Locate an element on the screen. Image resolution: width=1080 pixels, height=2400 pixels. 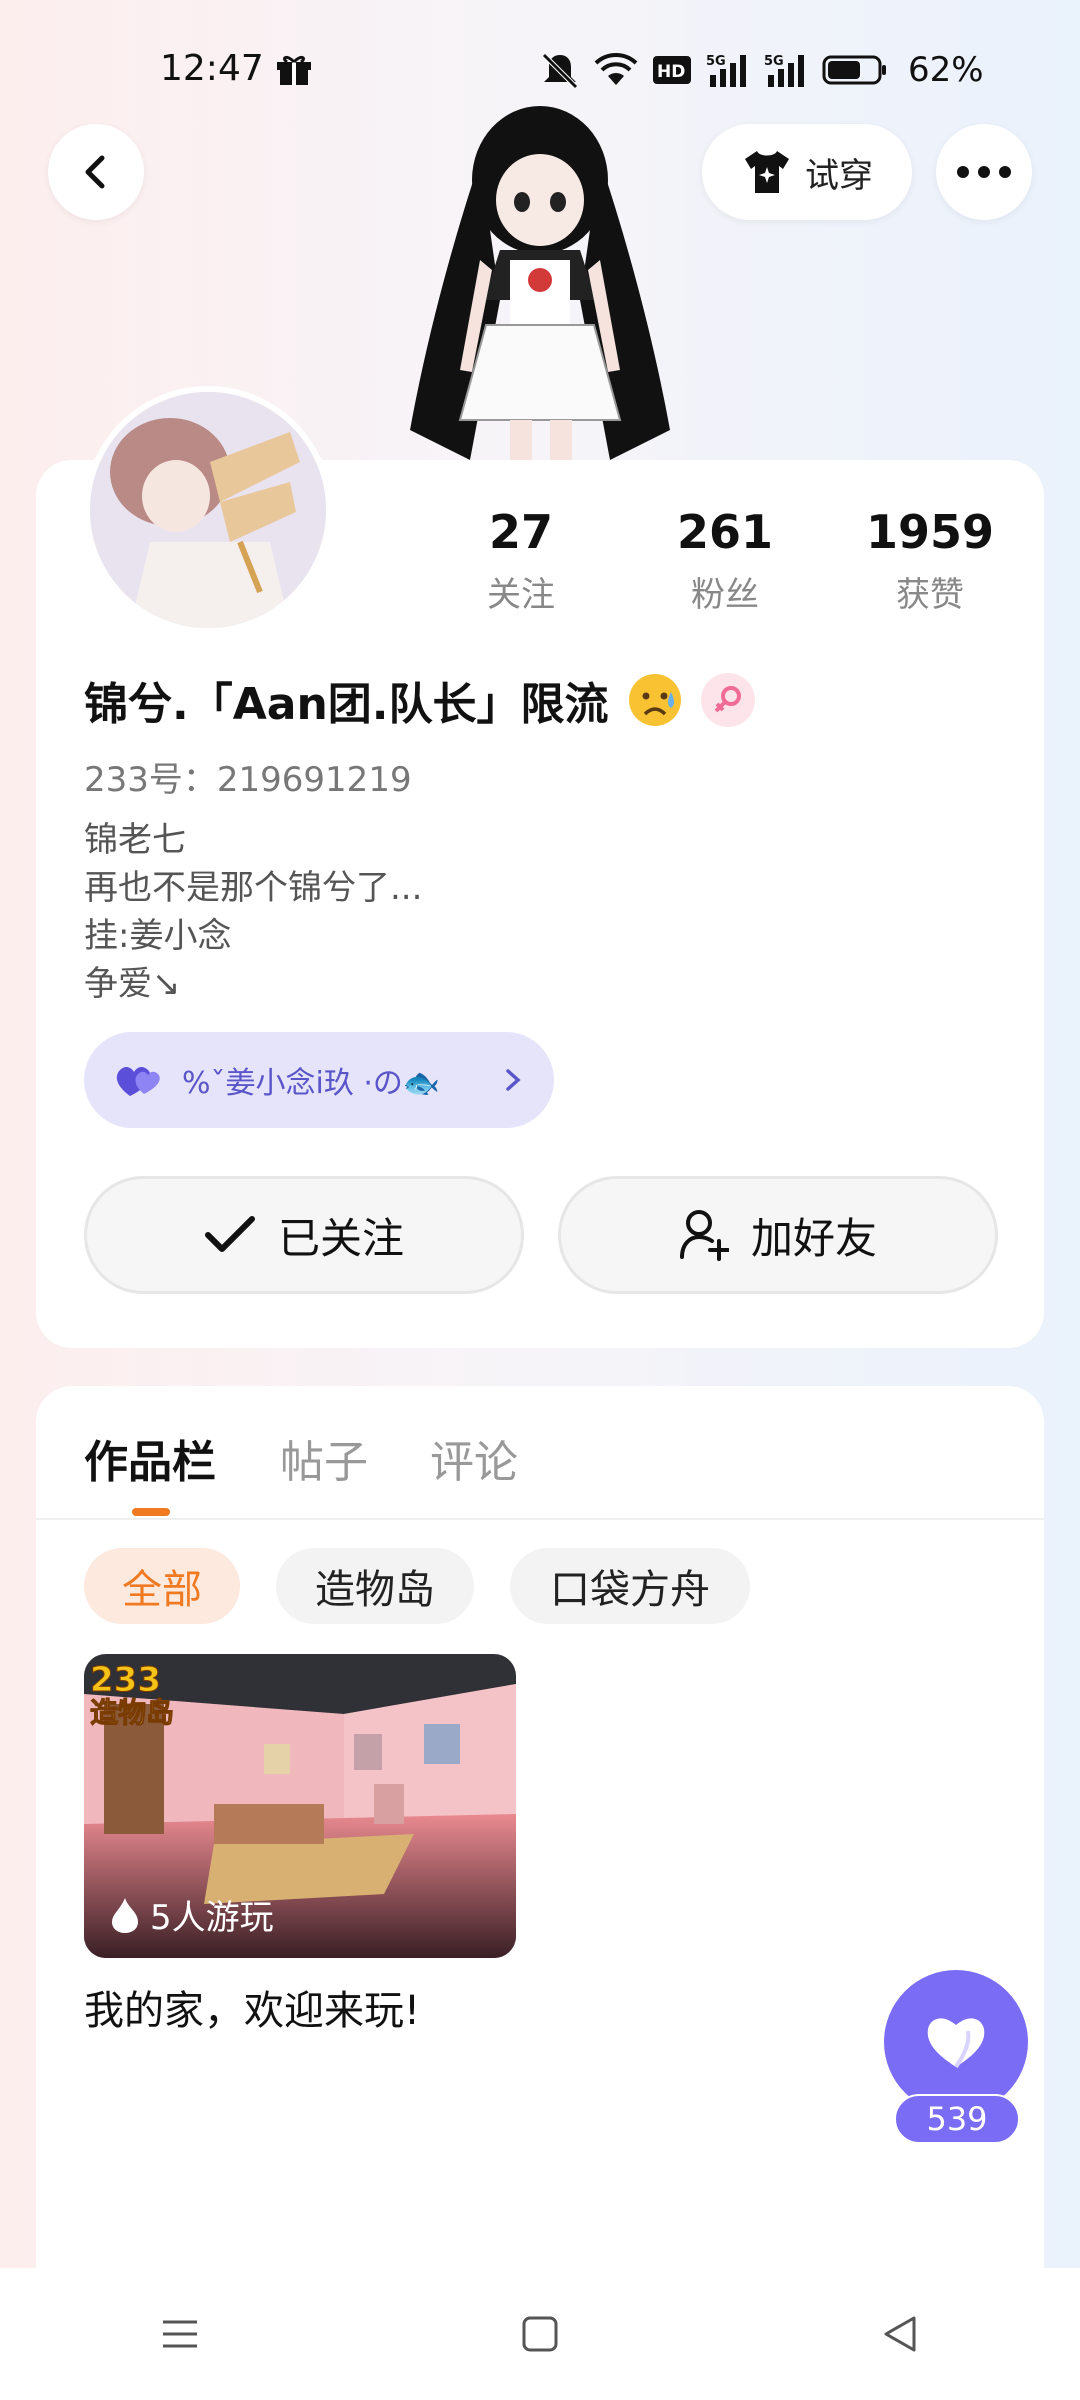
back-arrow-icon is located at coordinates (95, 172).